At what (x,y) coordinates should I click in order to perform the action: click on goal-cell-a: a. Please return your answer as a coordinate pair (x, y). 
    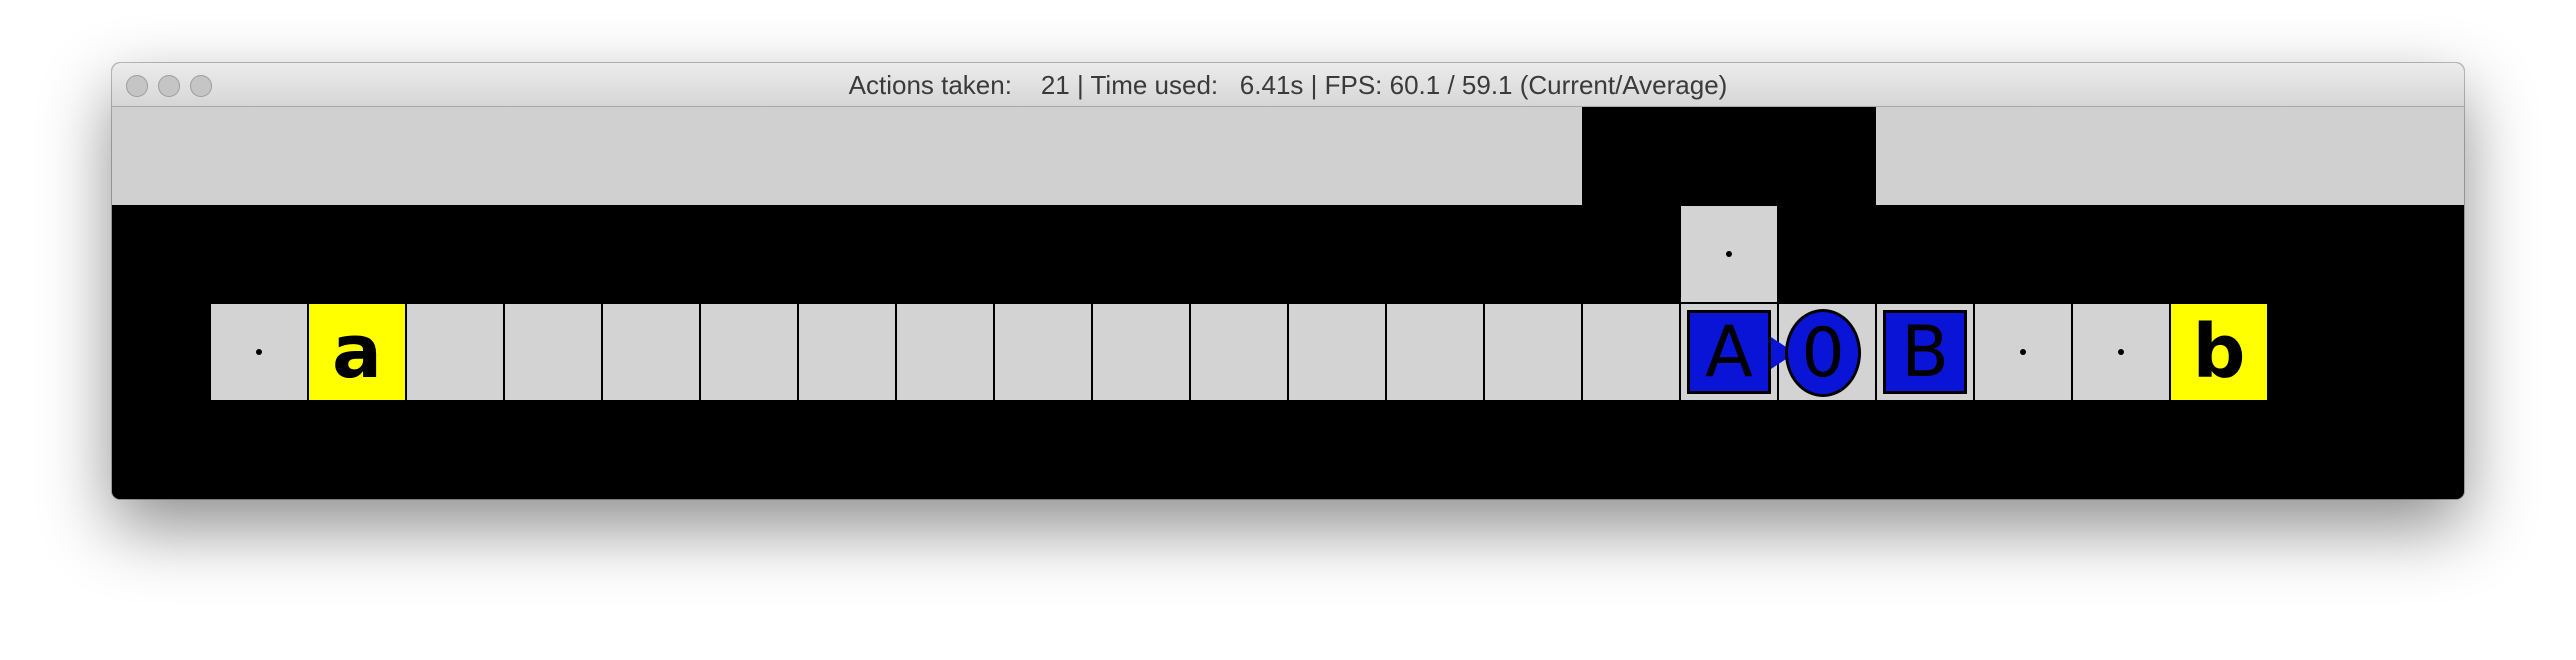
    Looking at the image, I should click on (357, 352).